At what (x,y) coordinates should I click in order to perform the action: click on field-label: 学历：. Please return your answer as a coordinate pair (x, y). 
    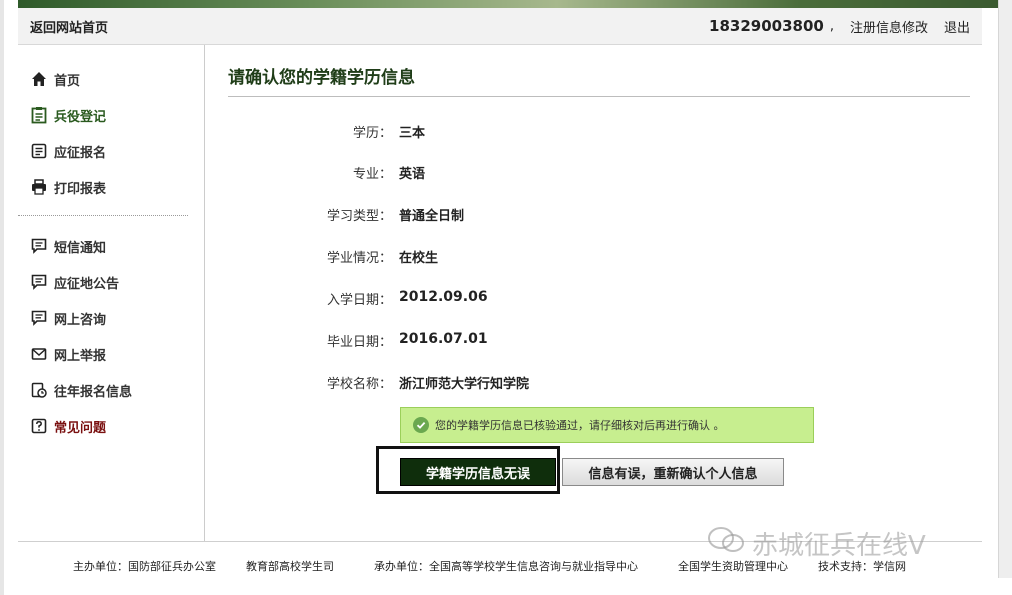
    Looking at the image, I should click on (372, 133).